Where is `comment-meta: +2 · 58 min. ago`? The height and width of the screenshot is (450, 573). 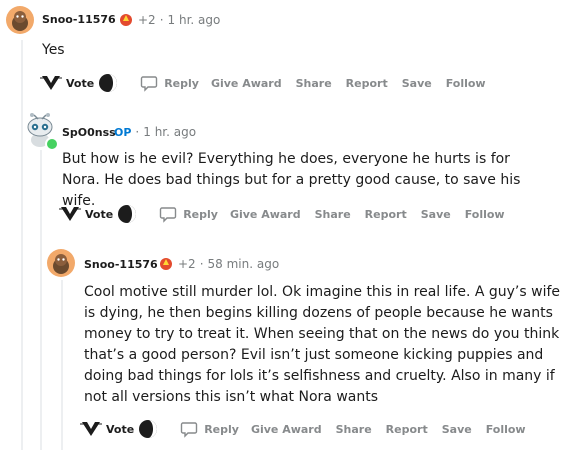
comment-meta: +2 · 58 min. ago is located at coordinates (218, 264).